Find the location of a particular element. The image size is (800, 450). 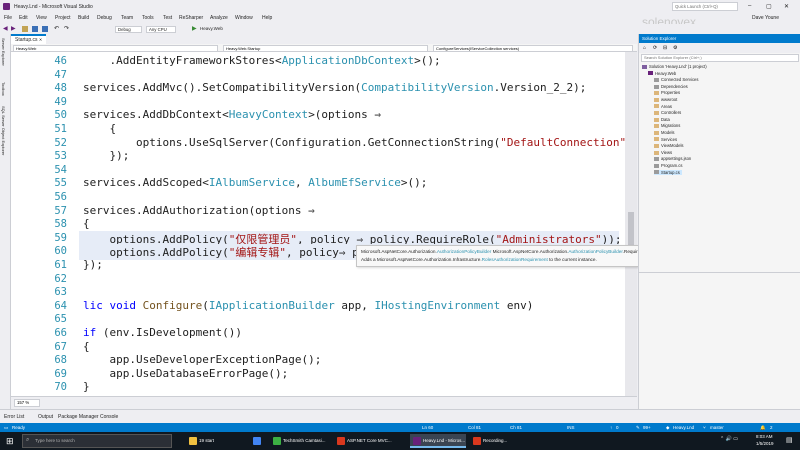

home-icon: ⌂ is located at coordinates (644, 48).